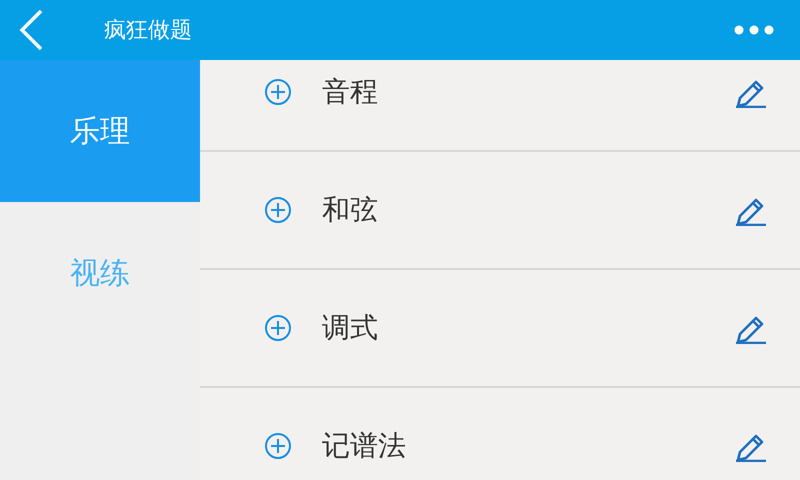  I want to click on more-icon, so click(754, 30).